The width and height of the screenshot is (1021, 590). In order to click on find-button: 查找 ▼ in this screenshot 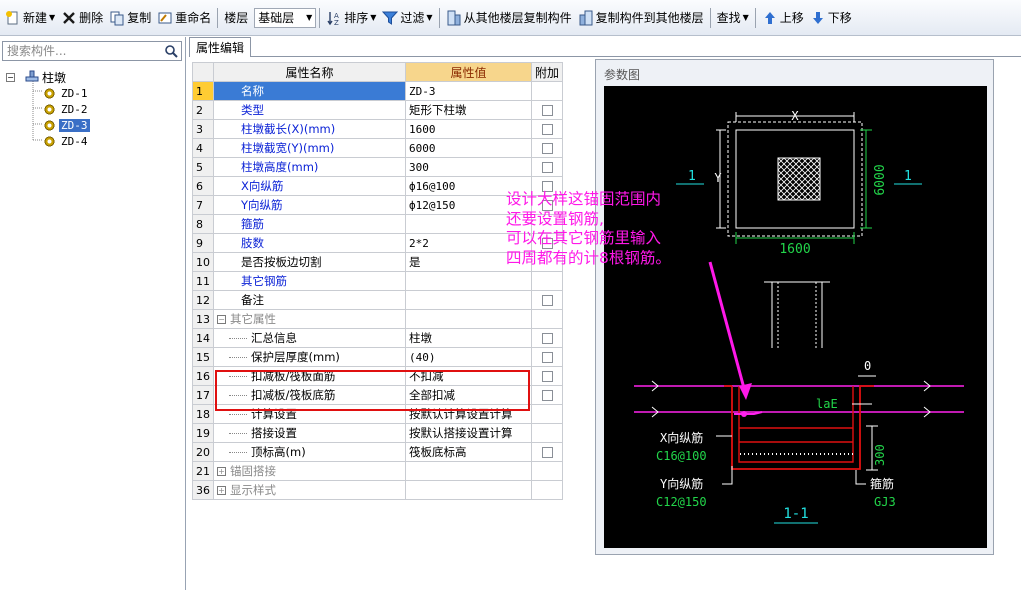, I will do `click(733, 18)`.